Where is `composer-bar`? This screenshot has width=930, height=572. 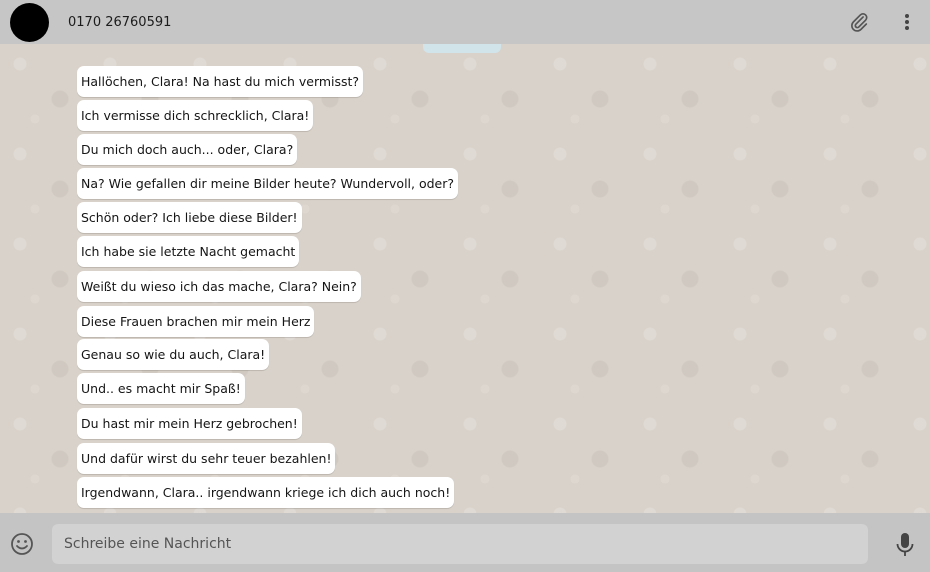
composer-bar is located at coordinates (465, 542).